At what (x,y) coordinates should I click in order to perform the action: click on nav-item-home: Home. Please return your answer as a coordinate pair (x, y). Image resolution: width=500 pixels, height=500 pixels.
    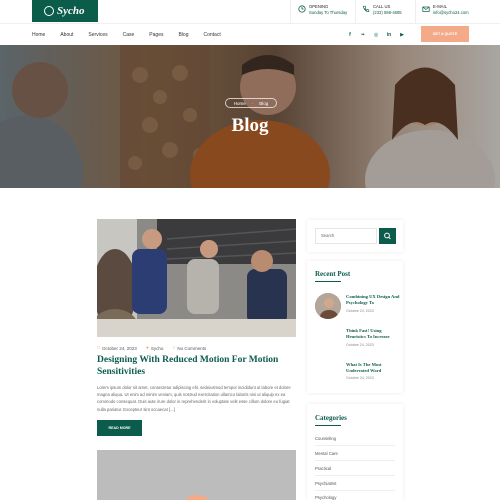
    Looking at the image, I should click on (38, 35).